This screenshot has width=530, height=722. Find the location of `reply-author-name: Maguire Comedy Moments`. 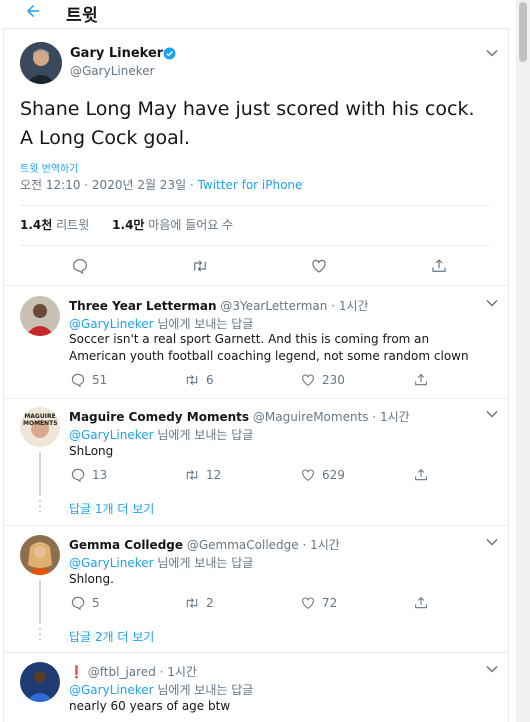

reply-author-name: Maguire Comedy Moments is located at coordinates (159, 417).